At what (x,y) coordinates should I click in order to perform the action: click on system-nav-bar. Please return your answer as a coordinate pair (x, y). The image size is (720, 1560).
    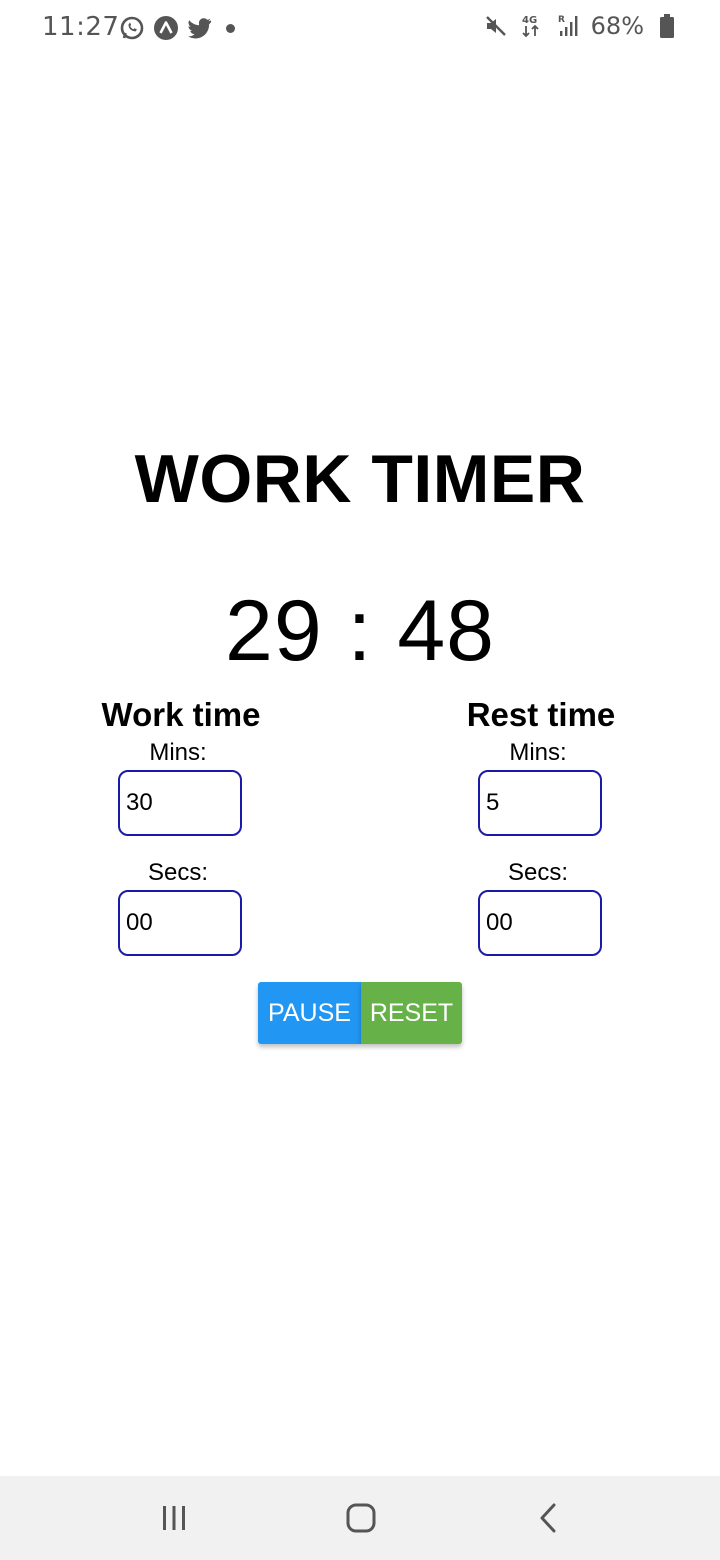
    Looking at the image, I should click on (360, 1518).